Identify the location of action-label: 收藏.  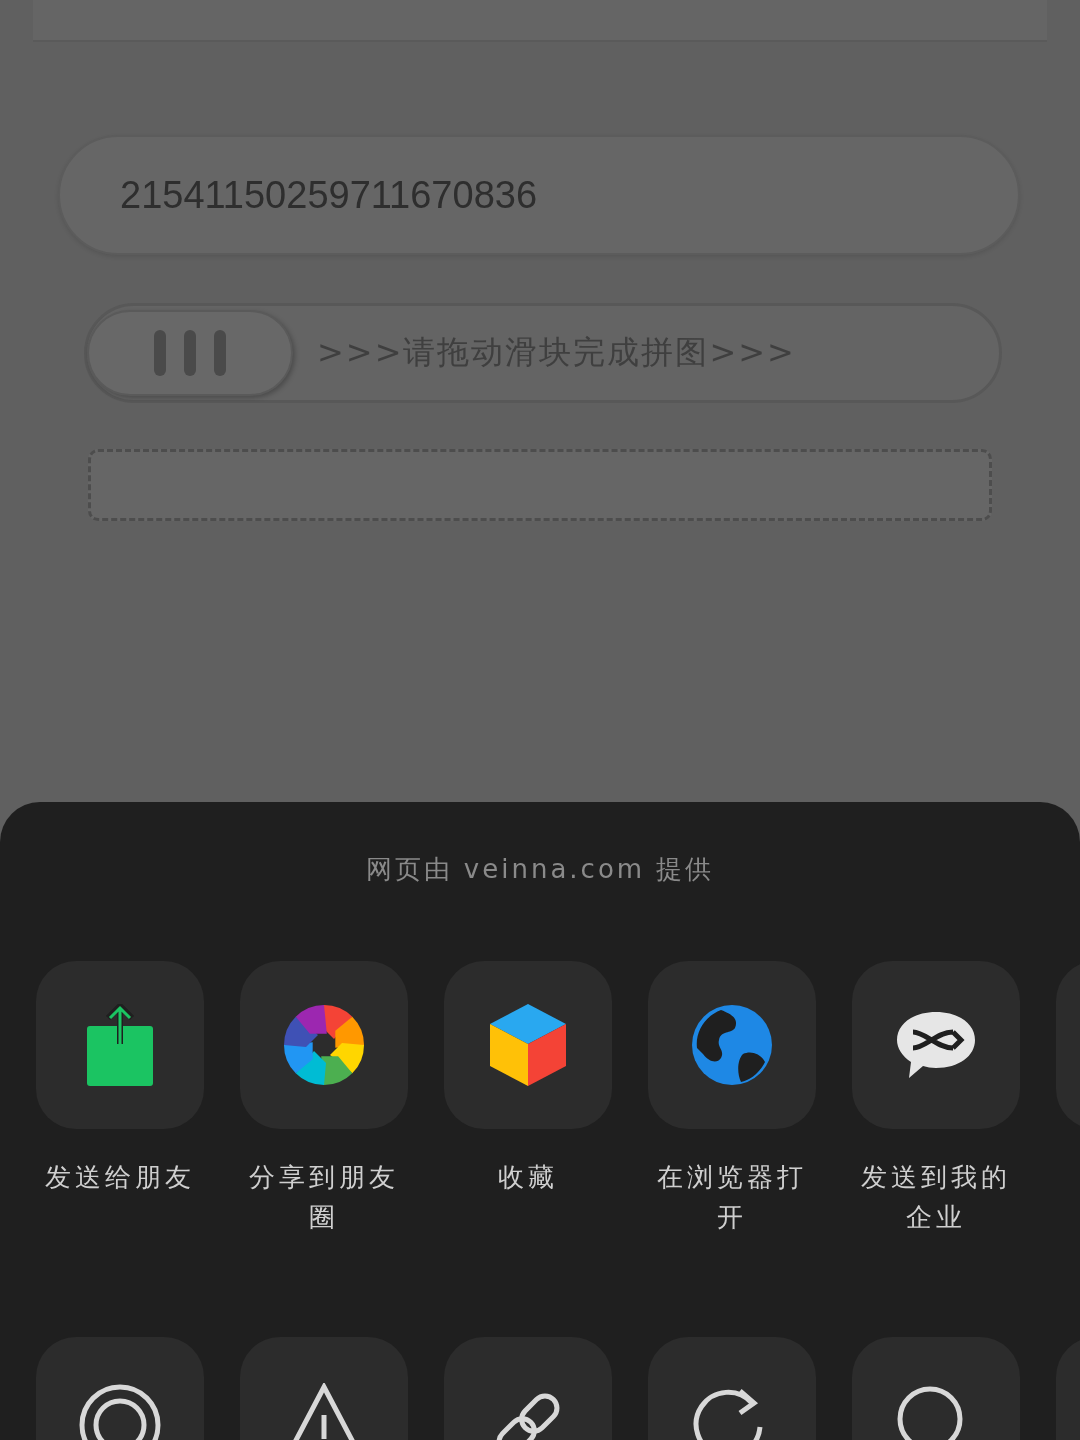
(528, 1177).